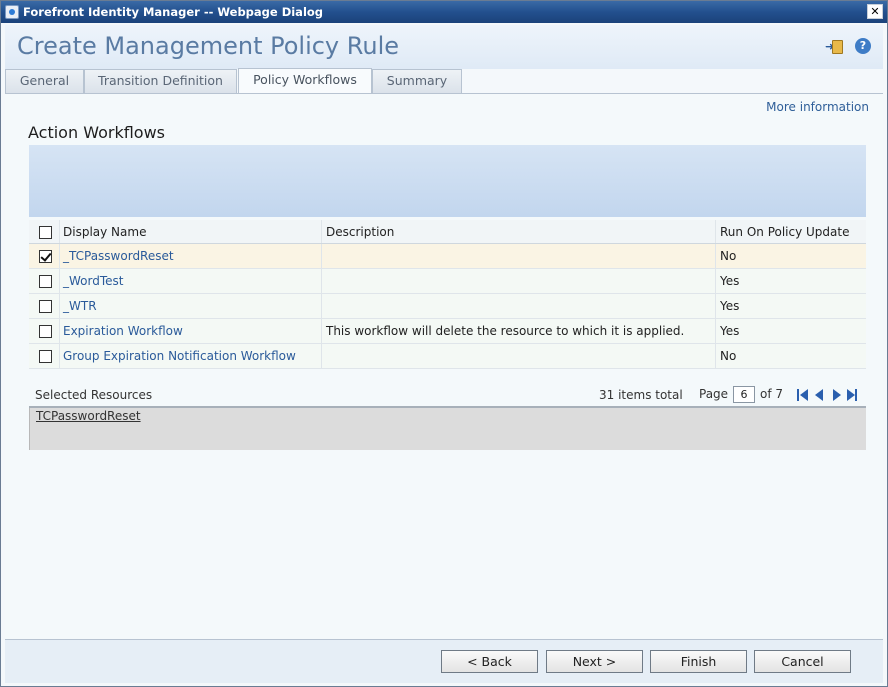 This screenshot has width=888, height=687. Describe the element at coordinates (444, 47) in the screenshot. I see `page-header: Create Management Policy Rule ➜ ?` at that location.